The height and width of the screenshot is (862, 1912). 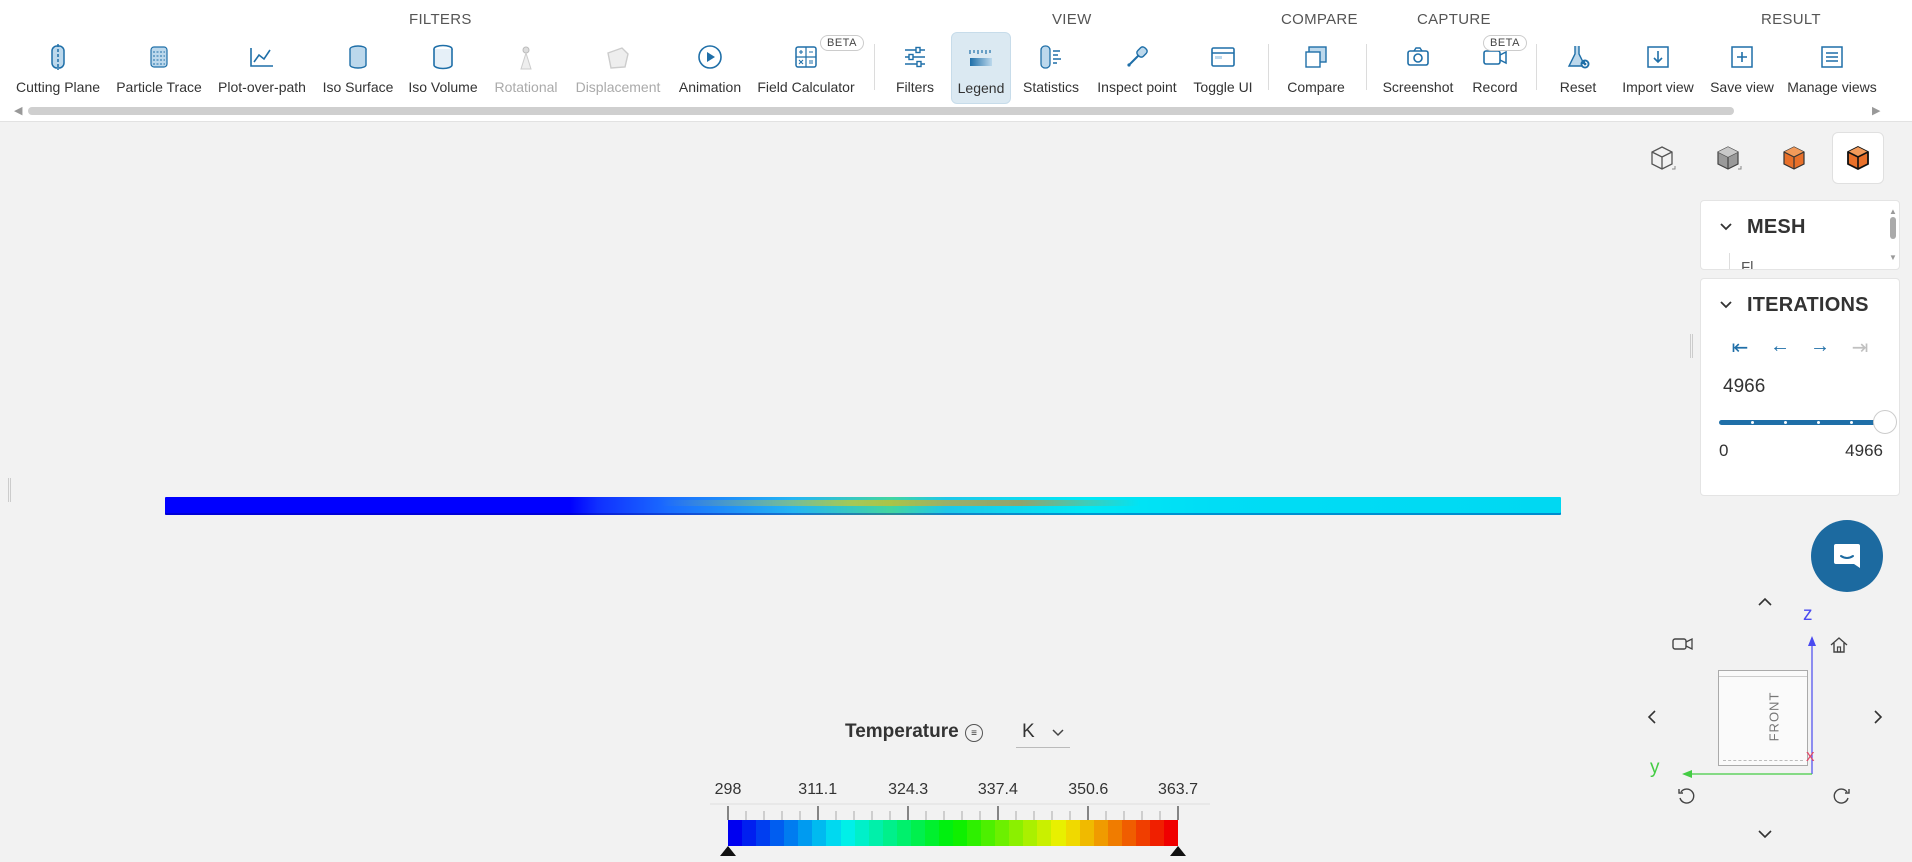 What do you see at coordinates (1820, 347) in the screenshot?
I see `next-iteration-icon: →` at bounding box center [1820, 347].